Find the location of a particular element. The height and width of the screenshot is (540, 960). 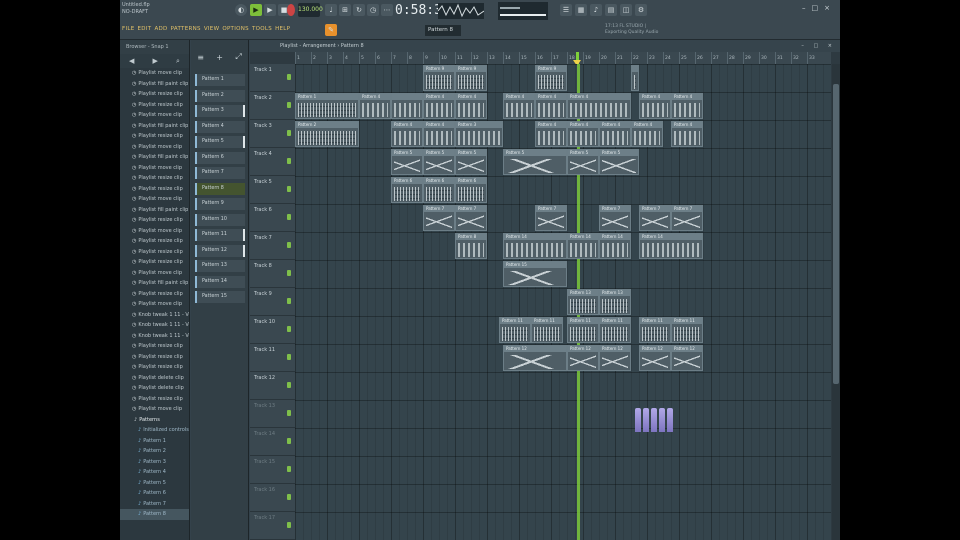

picker-pattern: Pattern 14 is located at coordinates (220, 281).